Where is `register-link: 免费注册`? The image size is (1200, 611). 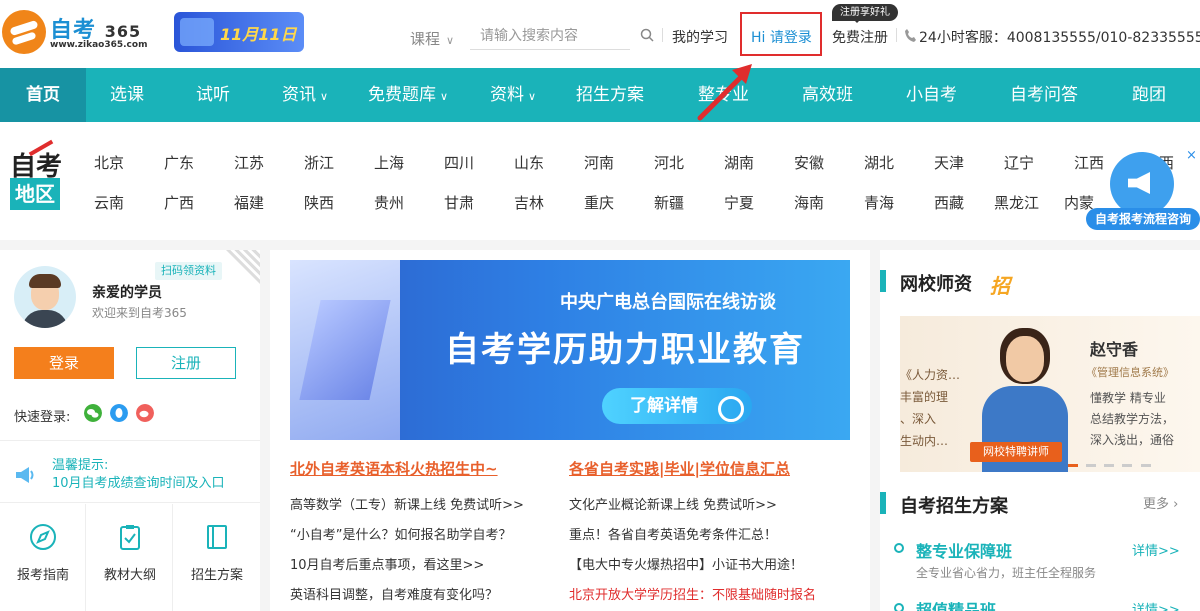
register-link: 免费注册 is located at coordinates (860, 37).